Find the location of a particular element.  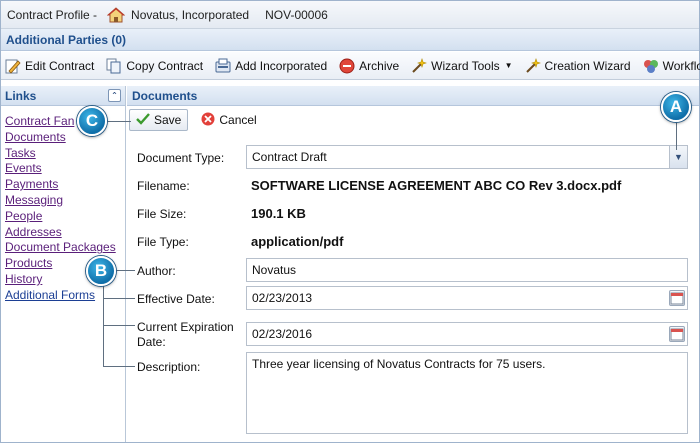

expiration-date-value: 02/23/2016 is located at coordinates (282, 334).